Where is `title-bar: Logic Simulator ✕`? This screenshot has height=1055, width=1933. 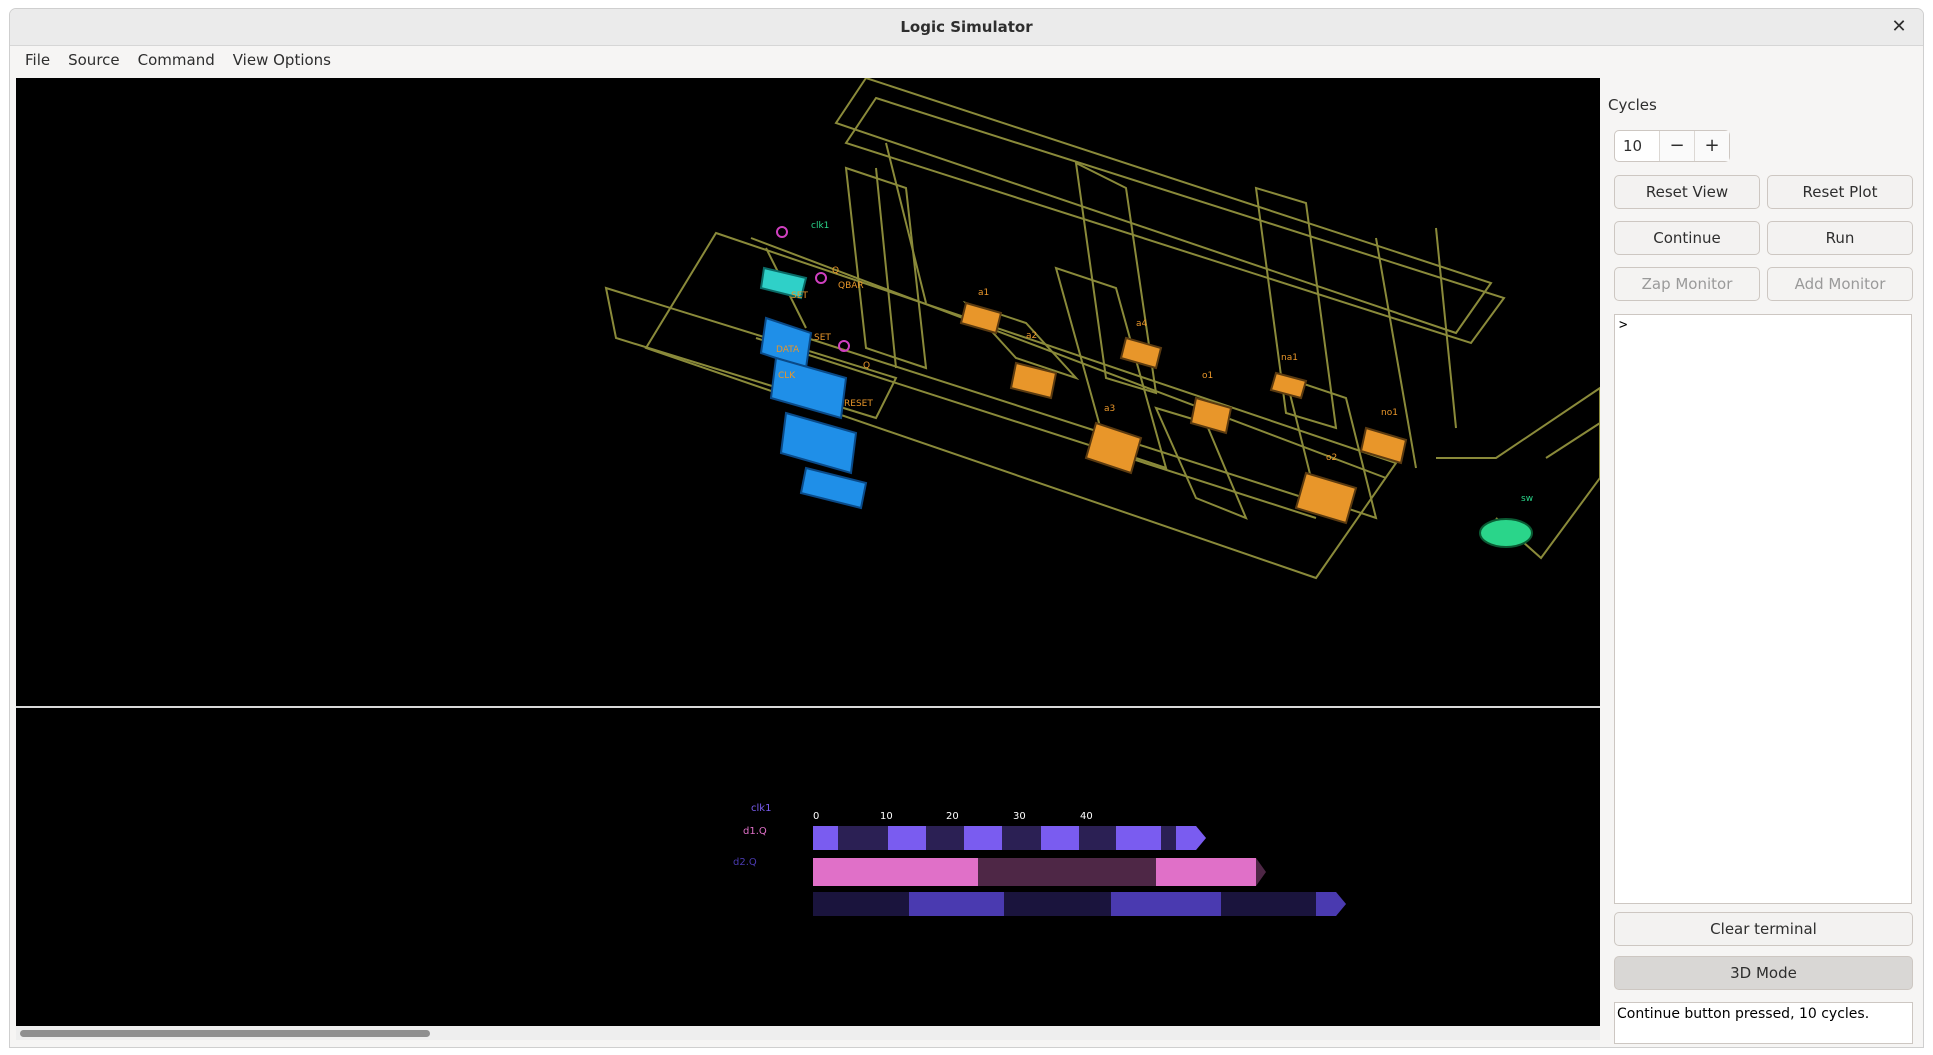
title-bar: Logic Simulator ✕ is located at coordinates (966, 27).